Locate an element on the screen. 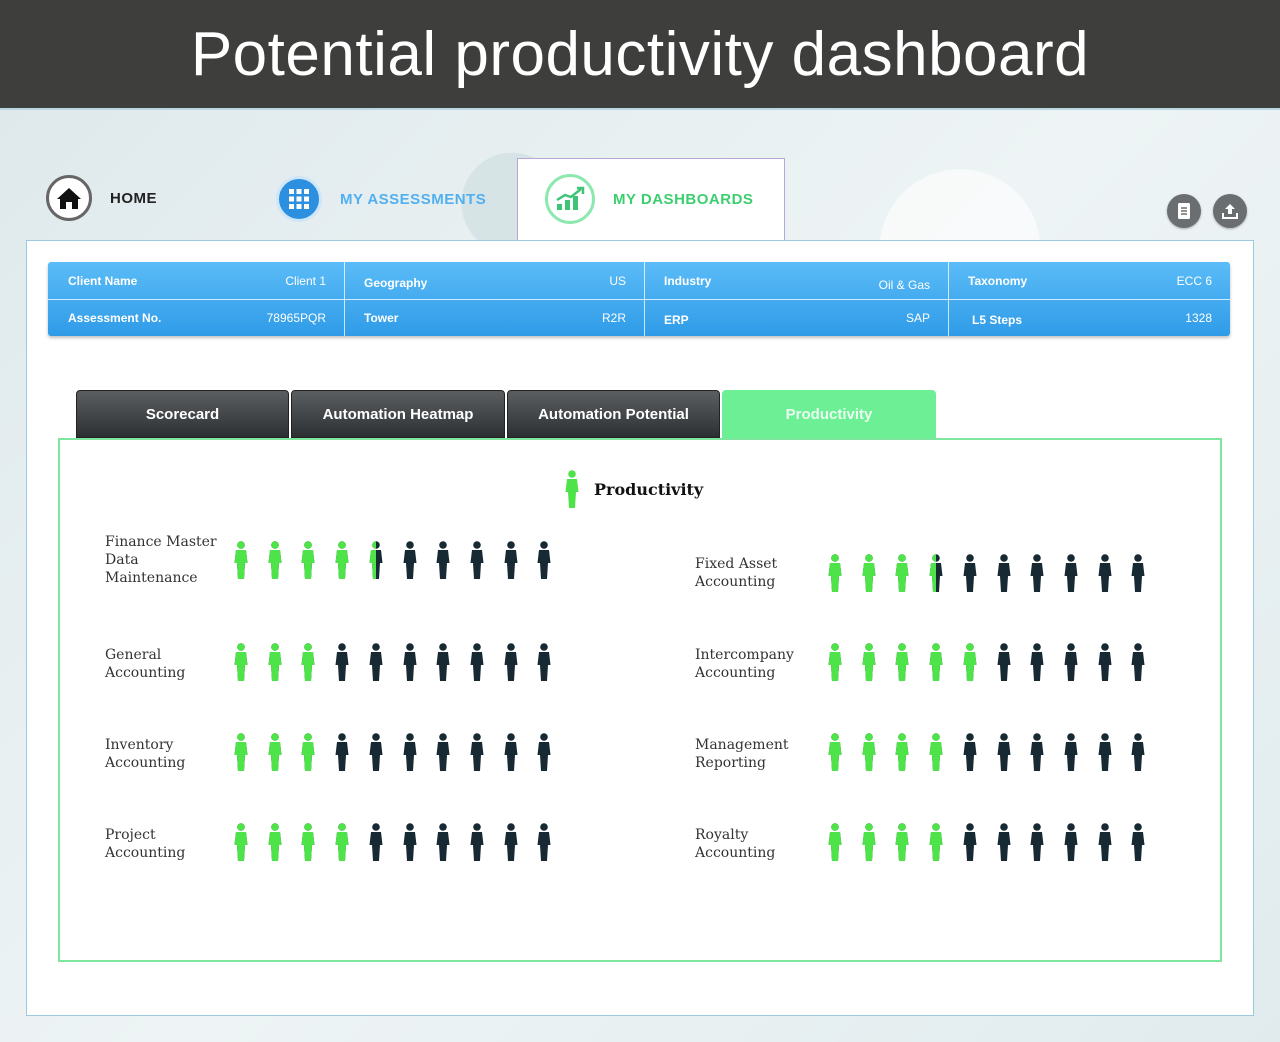 Image resolution: width=1280 pixels, height=1042 pixels. info-label: L5 Steps is located at coordinates (997, 320).